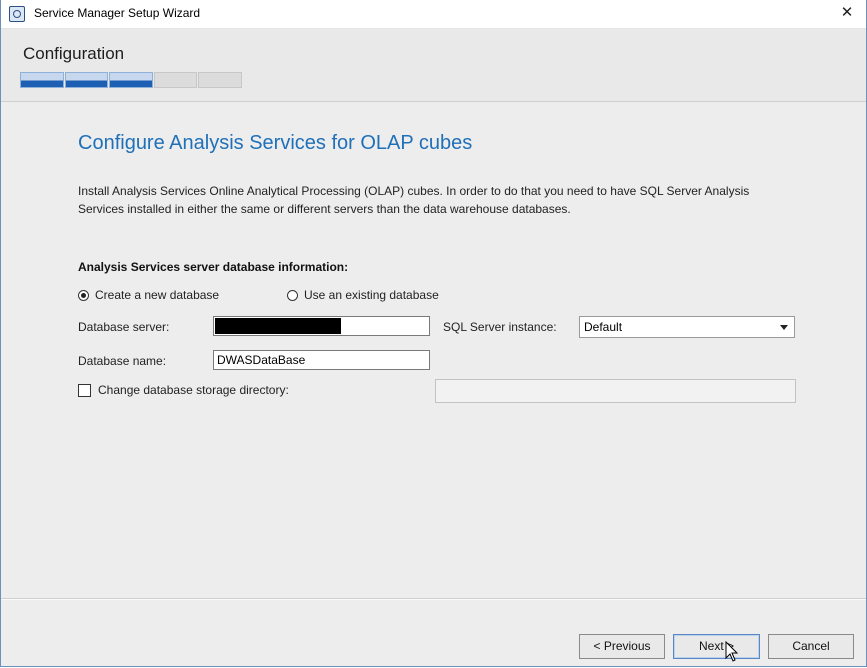  What do you see at coordinates (74, 53) in the screenshot?
I see `header-title: Configuration` at bounding box center [74, 53].